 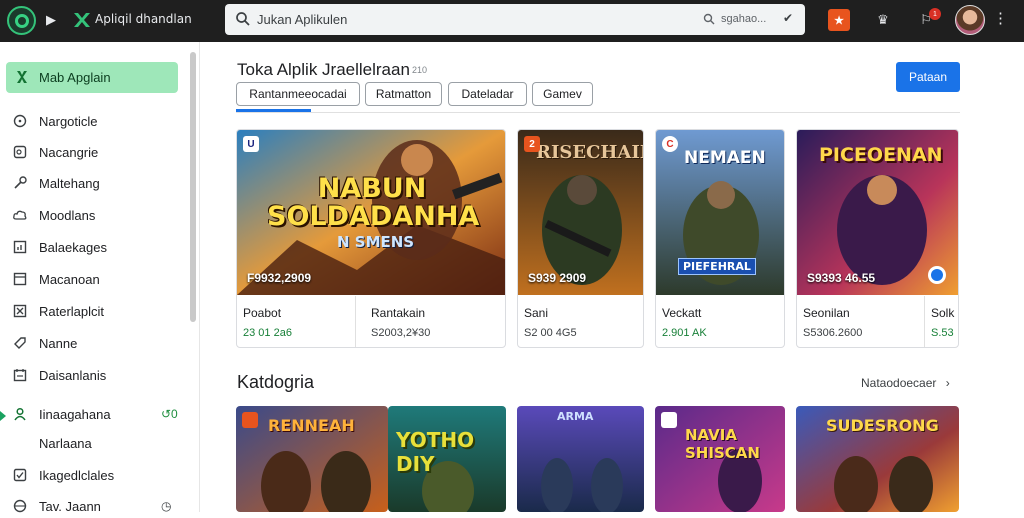 I want to click on app-price: S2003,2¥30, so click(x=401, y=333).